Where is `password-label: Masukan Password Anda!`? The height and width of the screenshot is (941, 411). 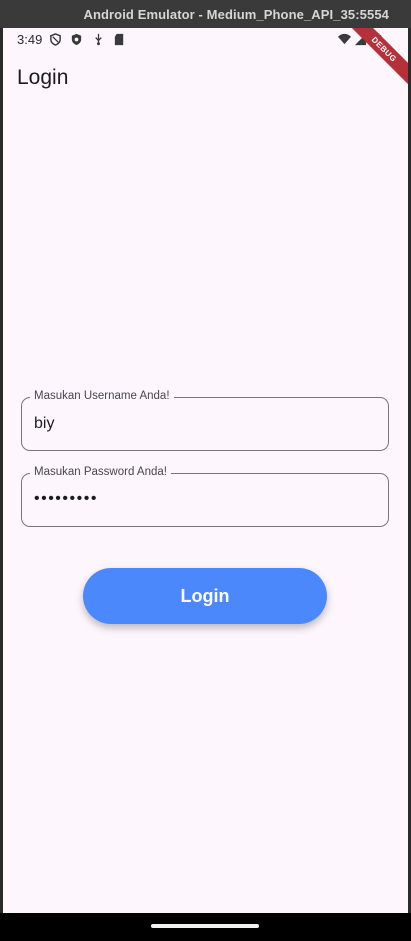
password-label: Masukan Password Anda! is located at coordinates (100, 472).